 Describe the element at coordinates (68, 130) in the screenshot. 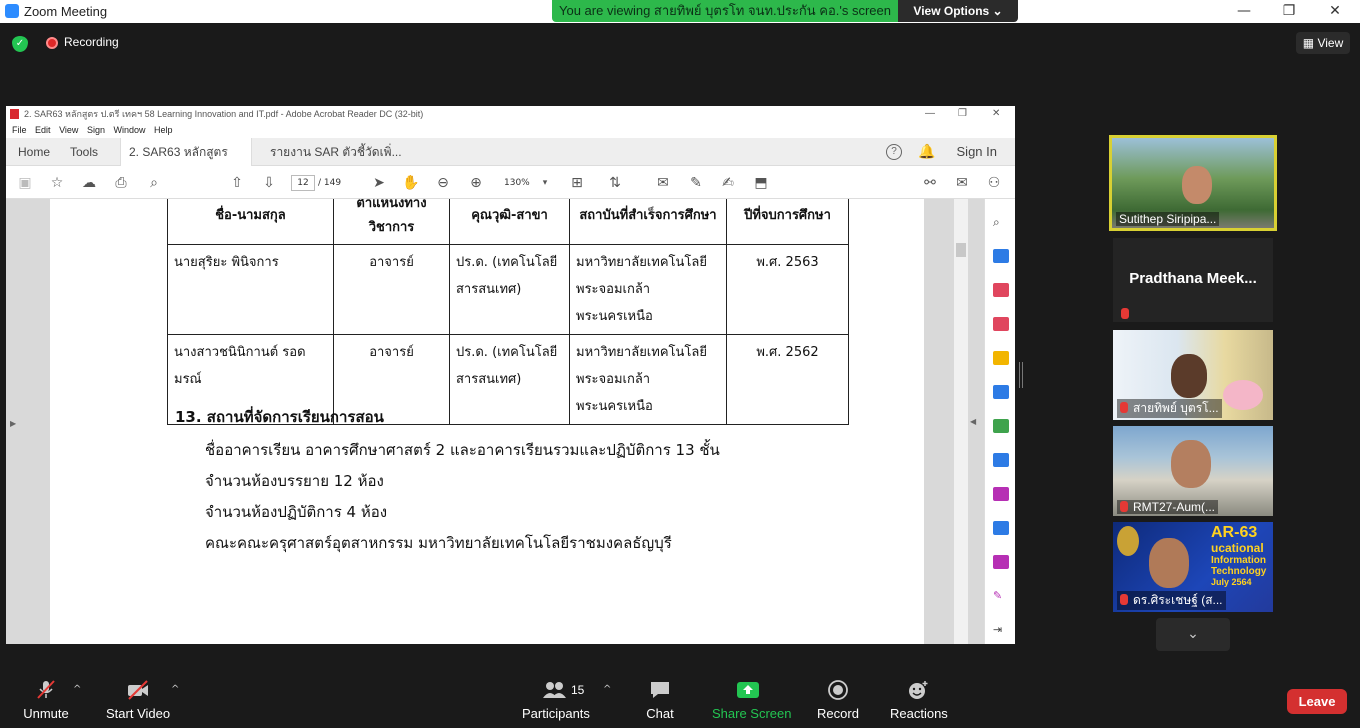

I see `menu-view: View` at that location.